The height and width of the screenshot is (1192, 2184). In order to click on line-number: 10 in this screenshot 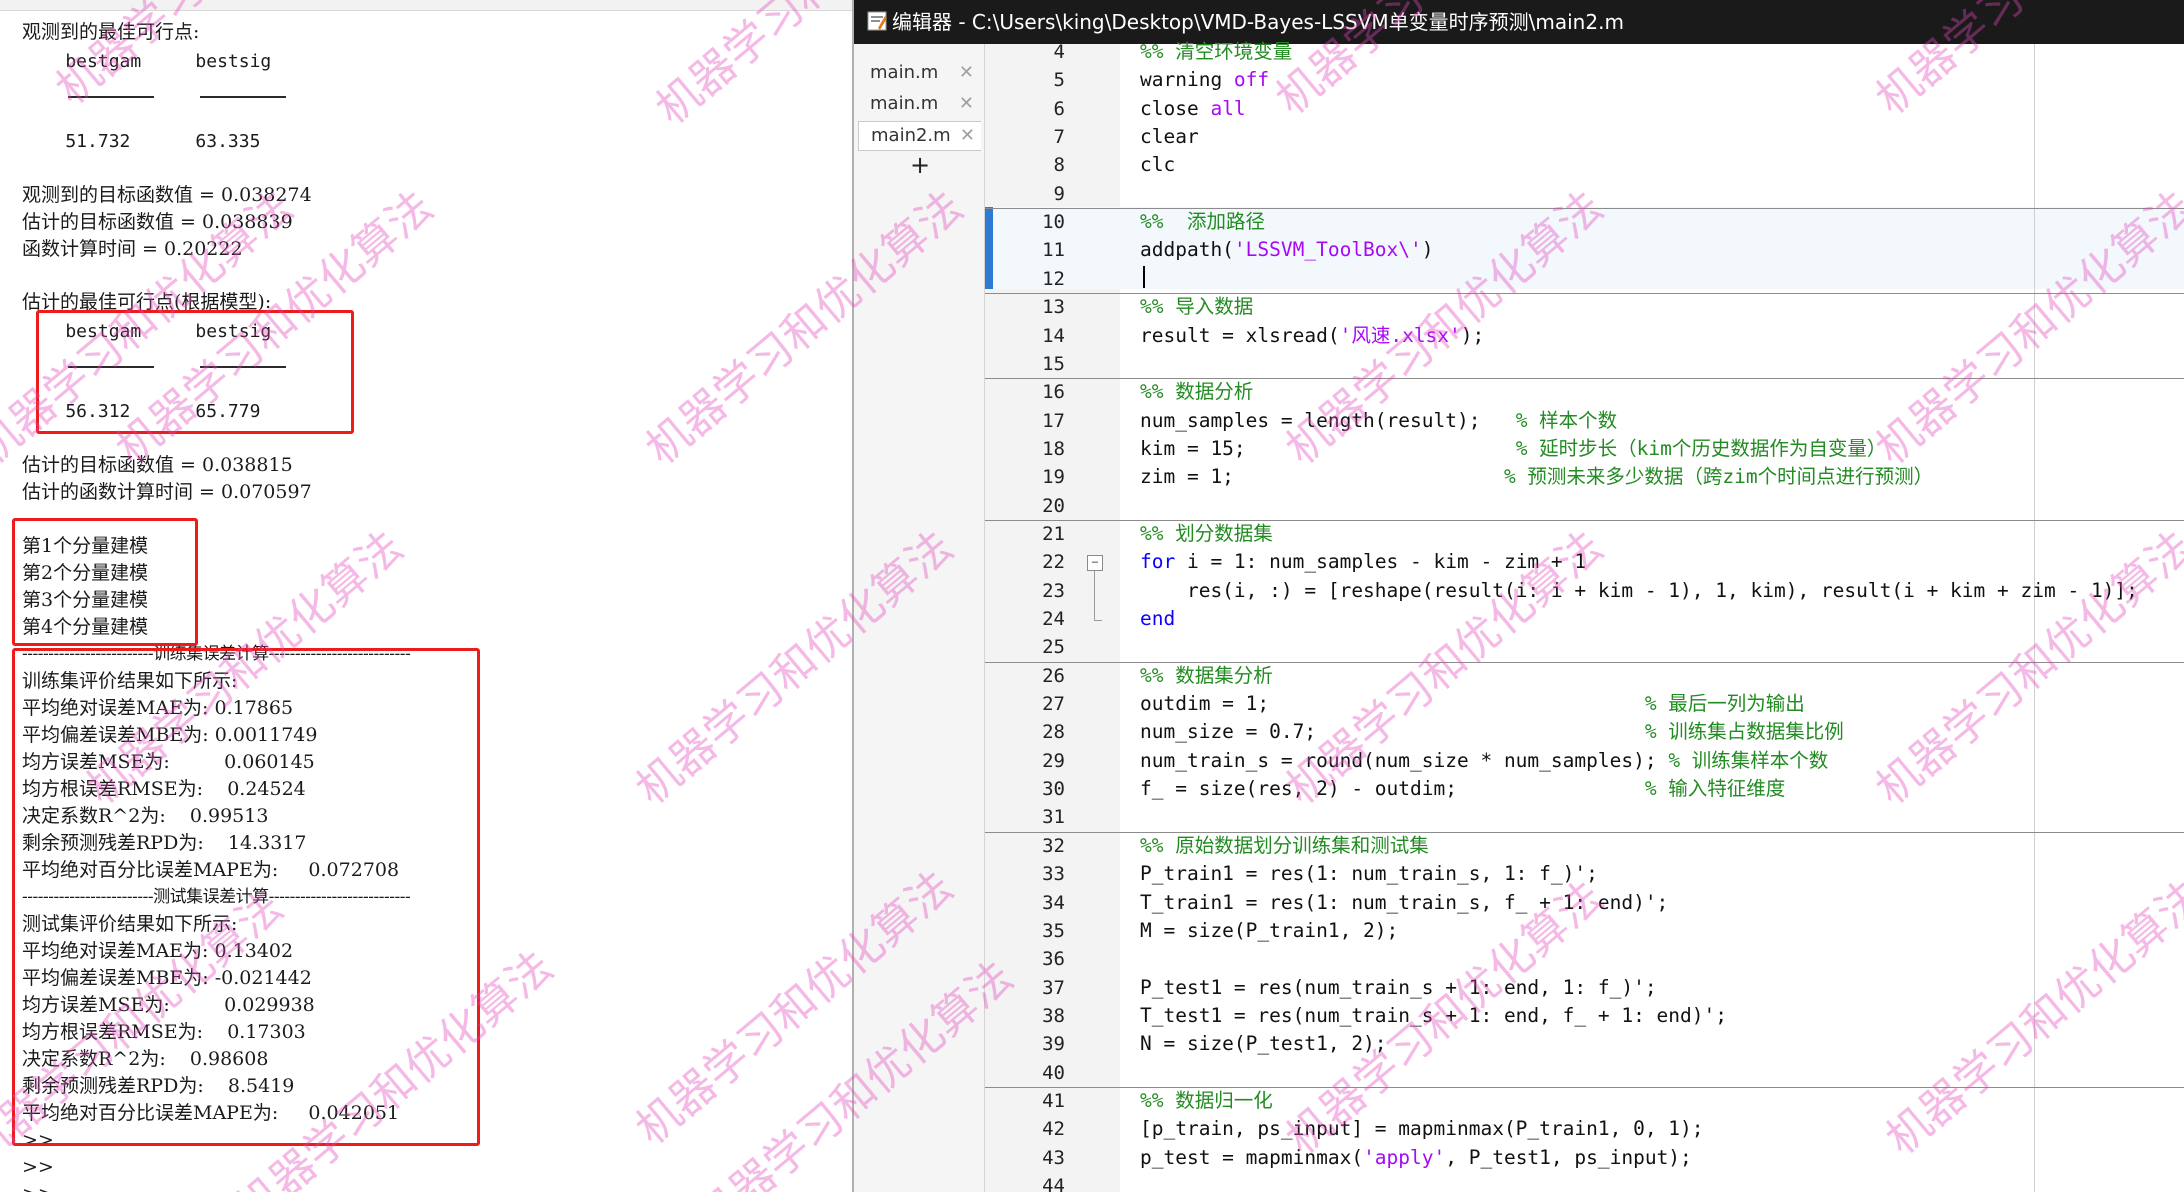, I will do `click(1053, 222)`.